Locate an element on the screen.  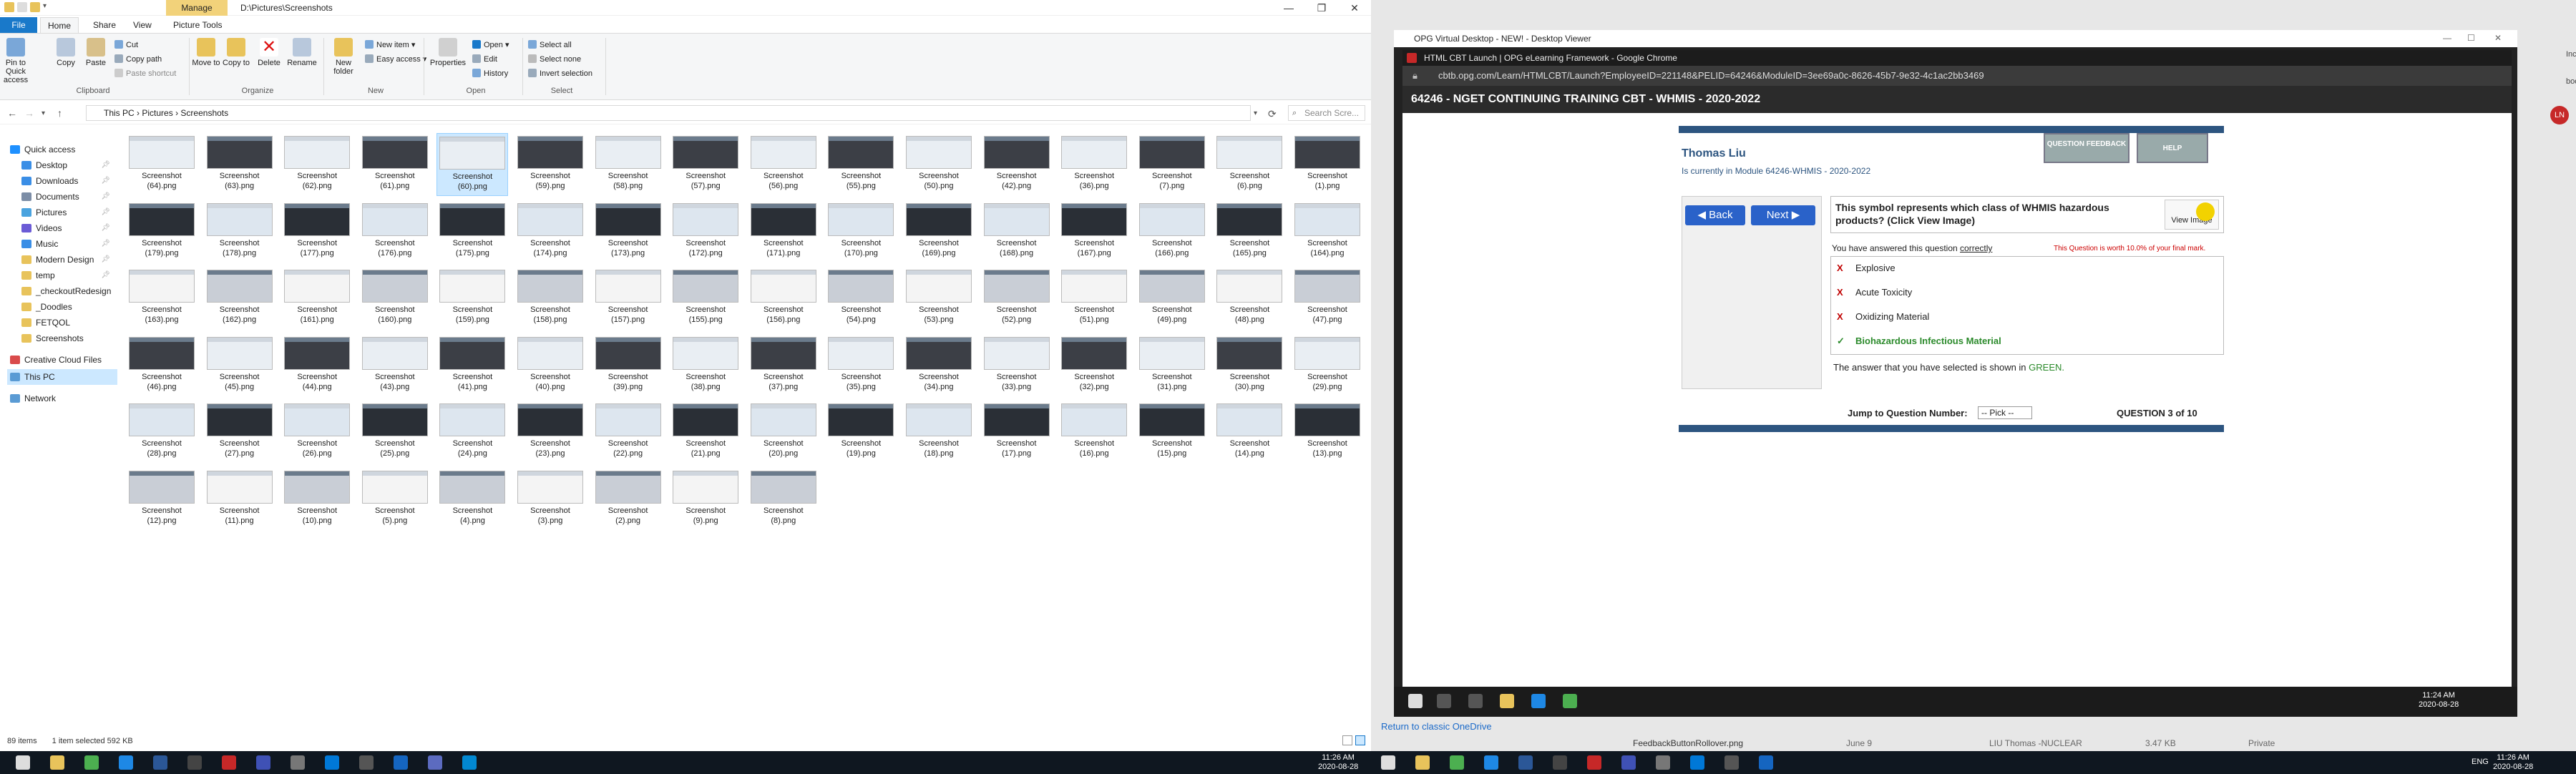
file-tile: Screenshot (165).png is located at coordinates (1249, 231).